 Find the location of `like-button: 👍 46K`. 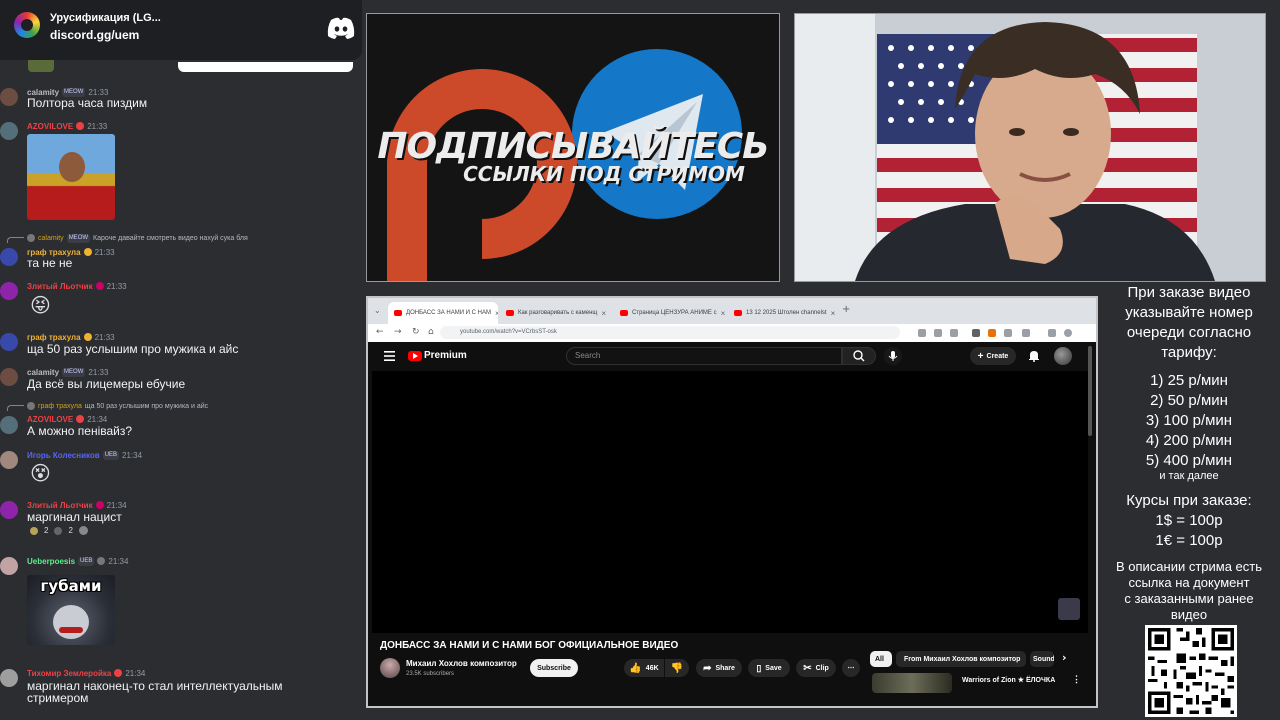

like-button: 👍 46K is located at coordinates (644, 668).